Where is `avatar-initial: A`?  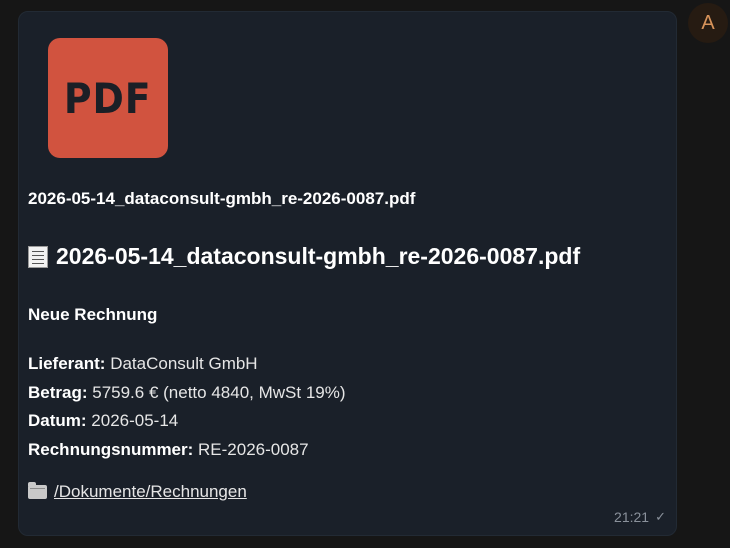
avatar-initial: A is located at coordinates (708, 22).